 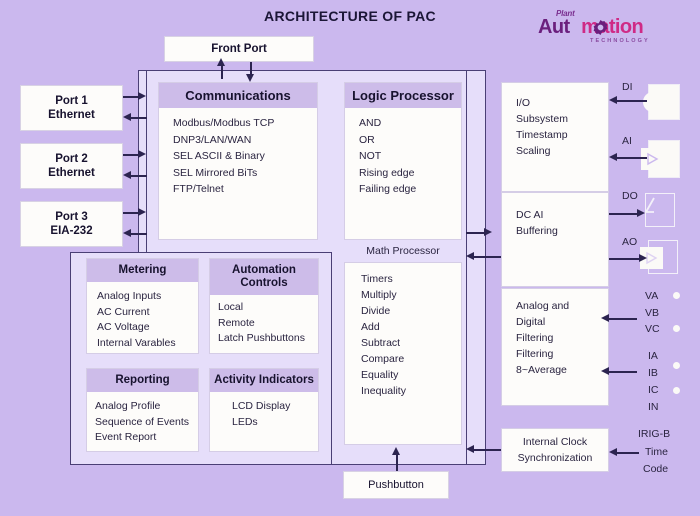 What do you see at coordinates (250, 78) in the screenshot?
I see `front-port-out-arrowhead` at bounding box center [250, 78].